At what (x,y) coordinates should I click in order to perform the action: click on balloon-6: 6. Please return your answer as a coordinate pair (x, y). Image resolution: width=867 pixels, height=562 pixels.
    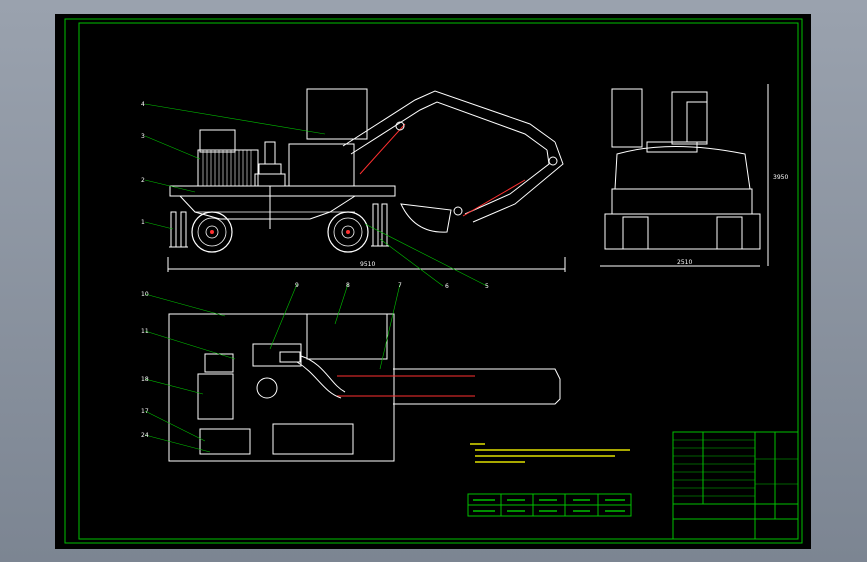
    Looking at the image, I should click on (447, 286).